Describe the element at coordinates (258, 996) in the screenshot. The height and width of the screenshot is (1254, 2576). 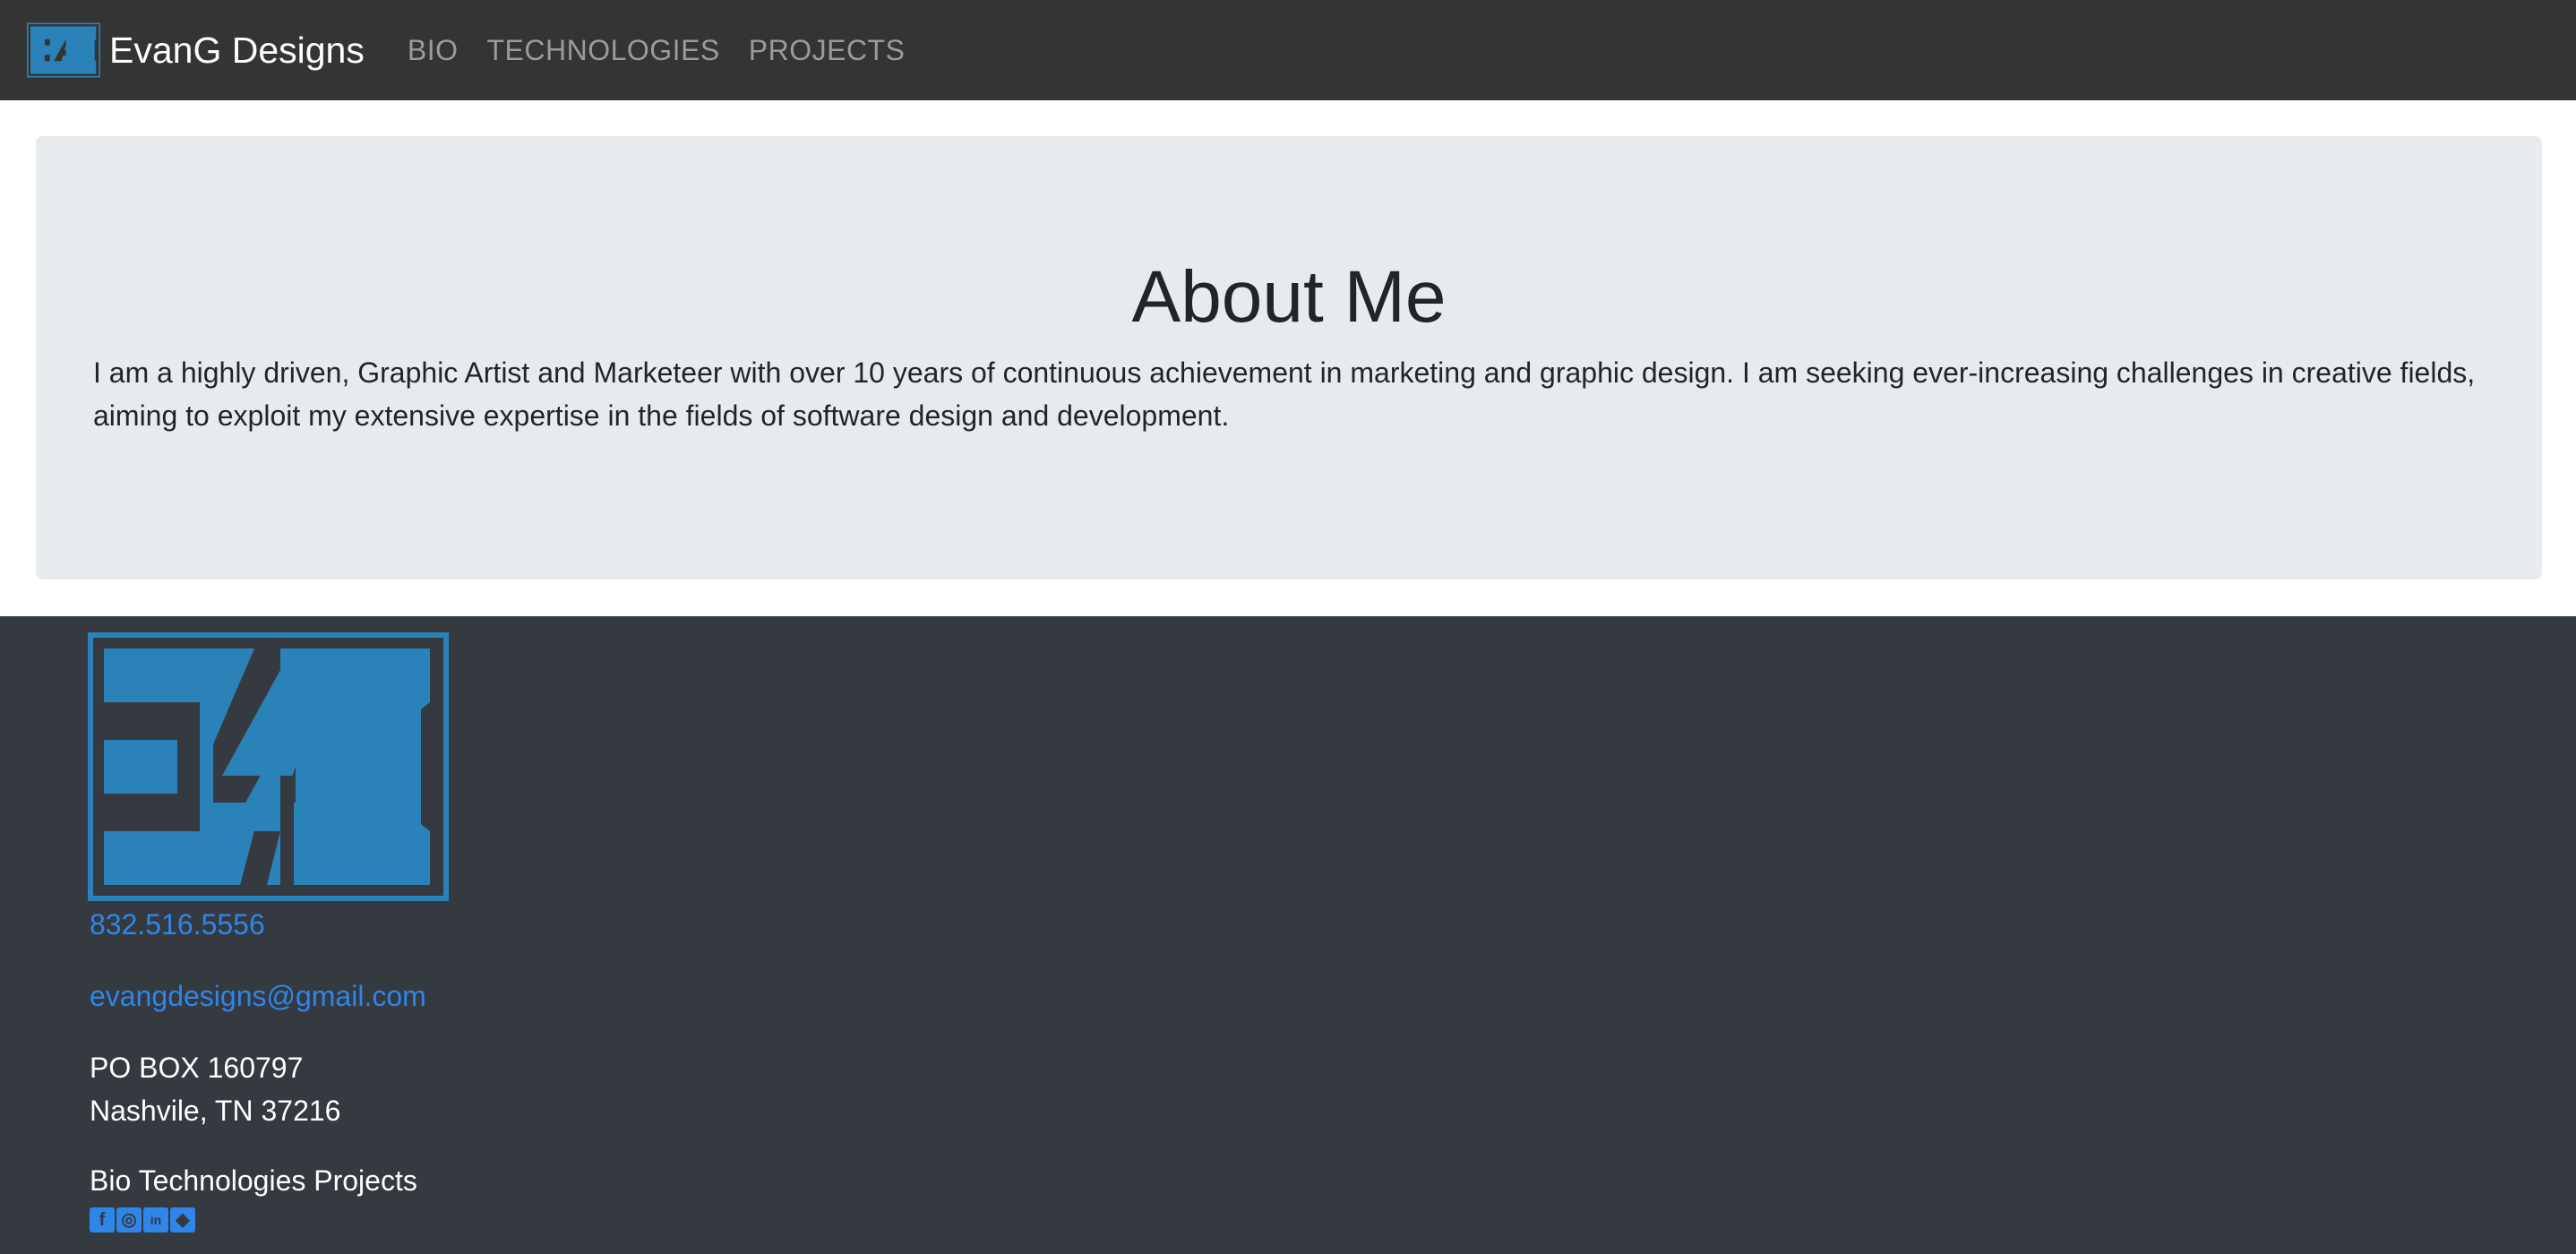
I see `email-link: evangdesigns@gmail.com` at that location.